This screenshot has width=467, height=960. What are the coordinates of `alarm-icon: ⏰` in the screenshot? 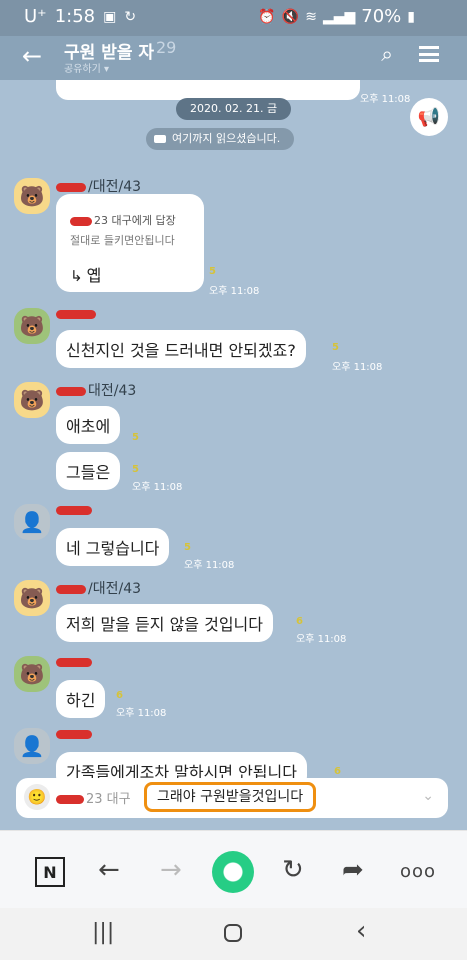 It's located at (267, 16).